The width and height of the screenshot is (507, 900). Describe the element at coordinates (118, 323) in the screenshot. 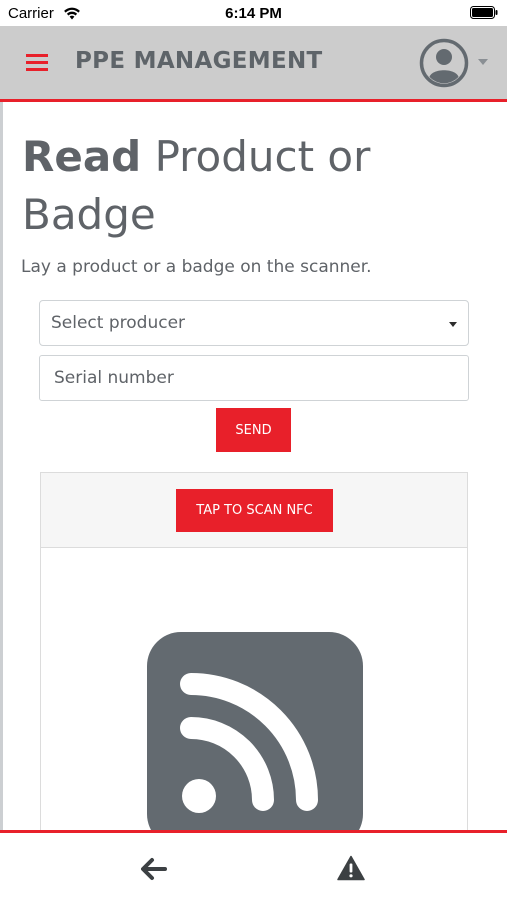

I see `producer-select-value: Select producer` at that location.